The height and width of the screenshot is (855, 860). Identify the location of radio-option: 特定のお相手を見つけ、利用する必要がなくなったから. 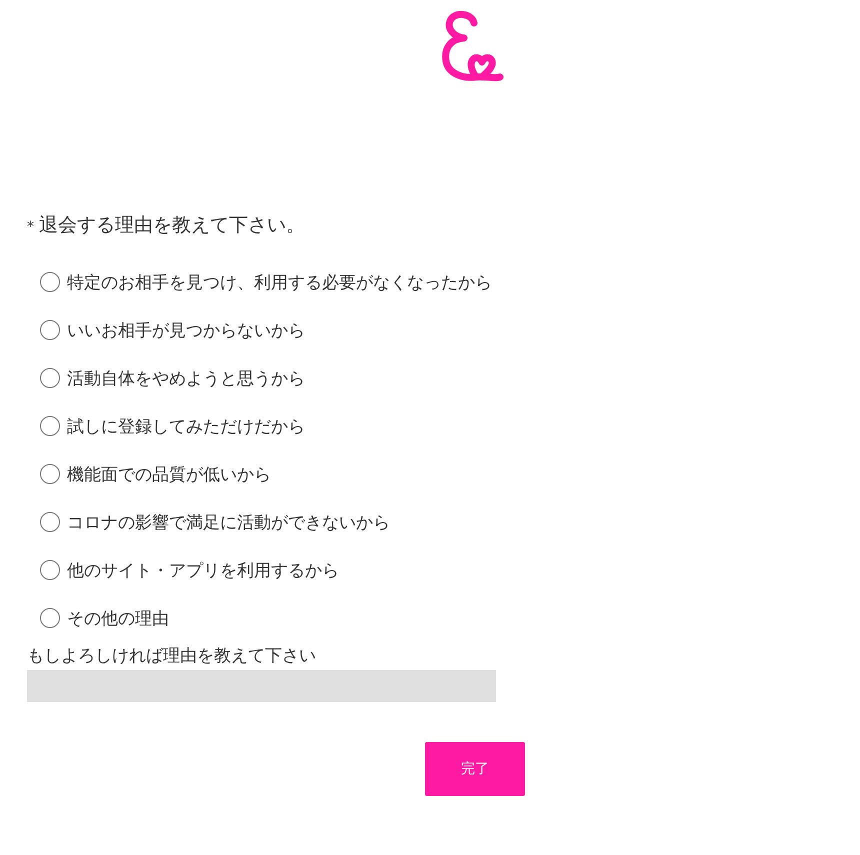
(266, 282).